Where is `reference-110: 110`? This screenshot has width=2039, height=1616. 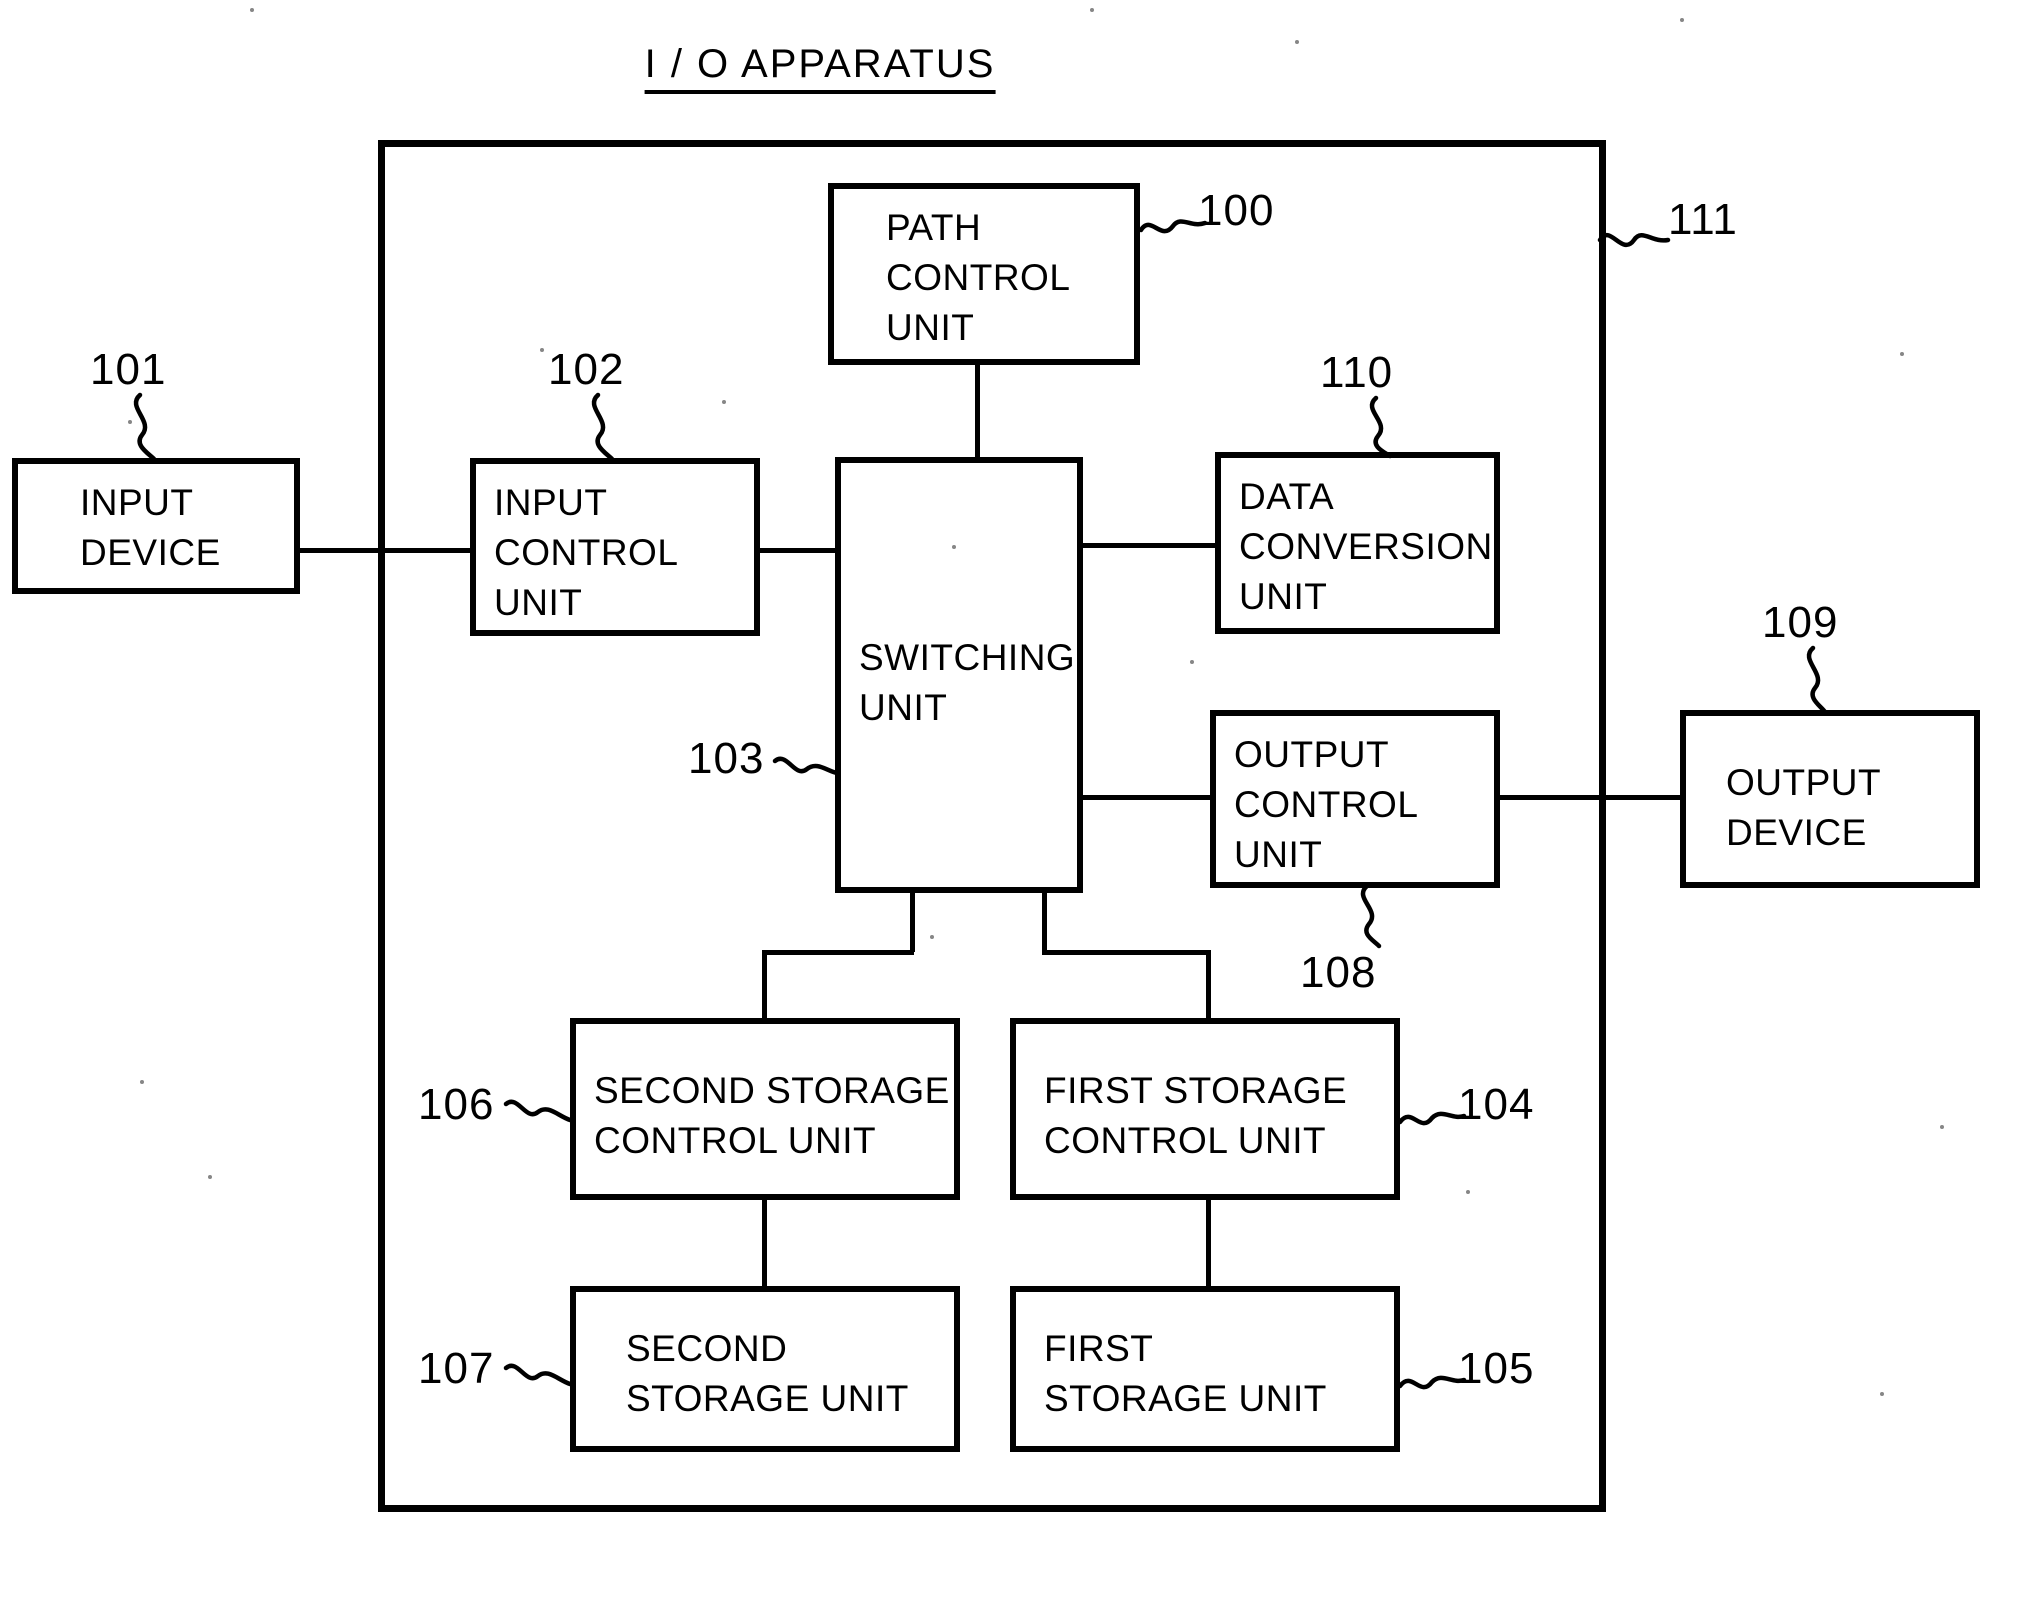
reference-110: 110 is located at coordinates (1357, 372).